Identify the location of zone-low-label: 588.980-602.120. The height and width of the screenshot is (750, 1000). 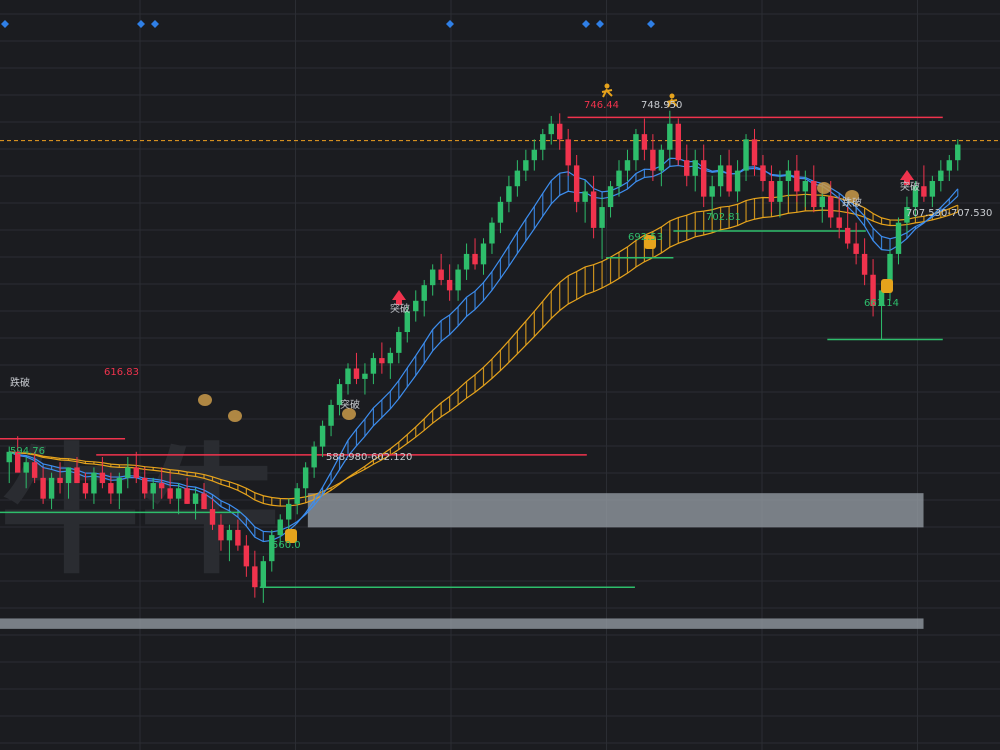
(369, 457).